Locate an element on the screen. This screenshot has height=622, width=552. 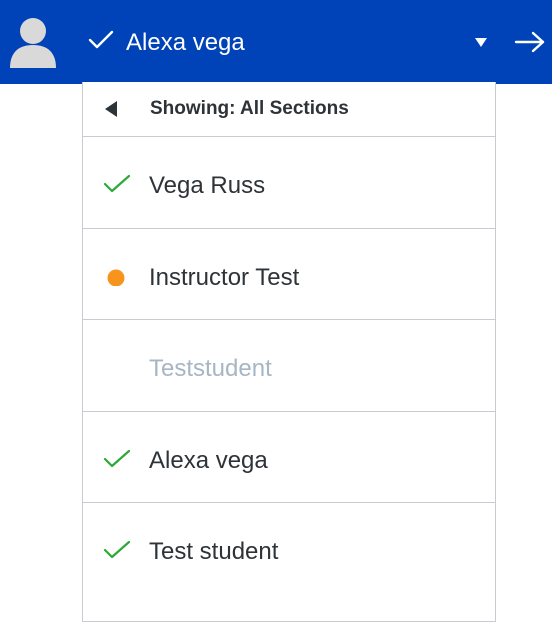
list-item: Test student is located at coordinates (289, 549).